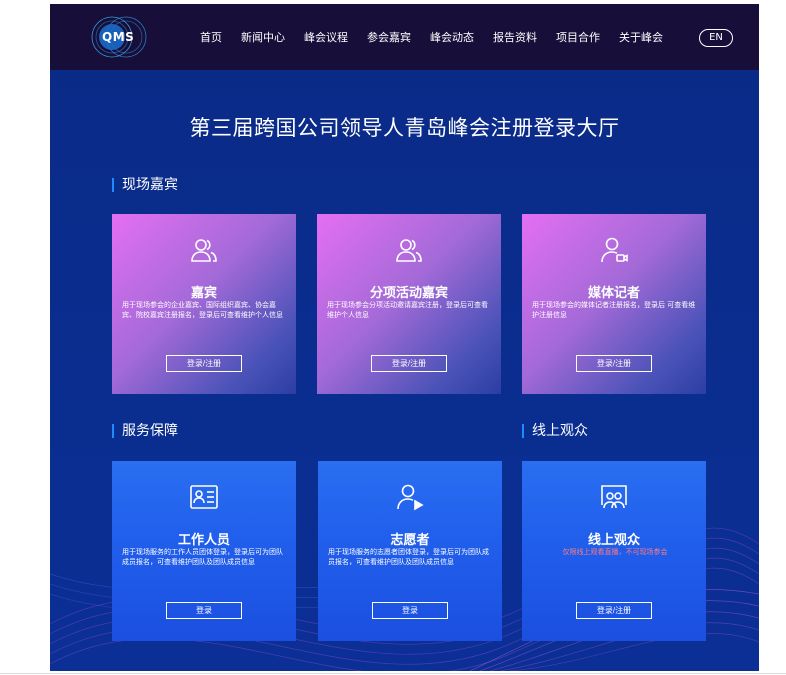 The image size is (786, 675). I want to click on card-title: 分项活动嘉宾, so click(408, 293).